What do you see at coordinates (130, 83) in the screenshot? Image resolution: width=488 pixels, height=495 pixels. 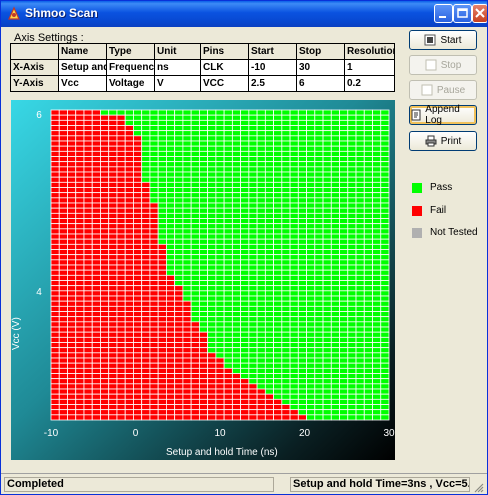 I see `table-cell: Voltage` at bounding box center [130, 83].